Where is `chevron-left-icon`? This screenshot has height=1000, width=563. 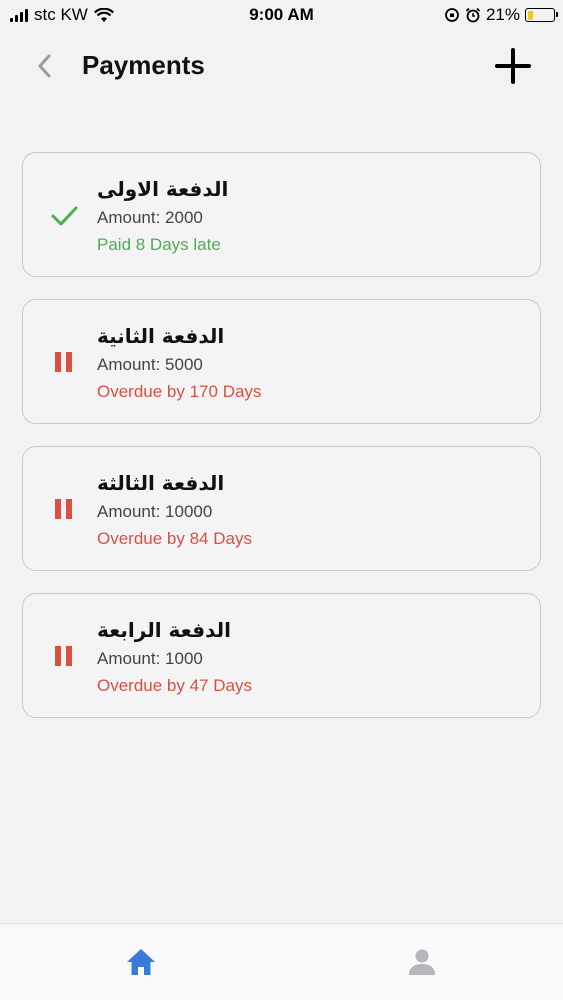 chevron-left-icon is located at coordinates (45, 66).